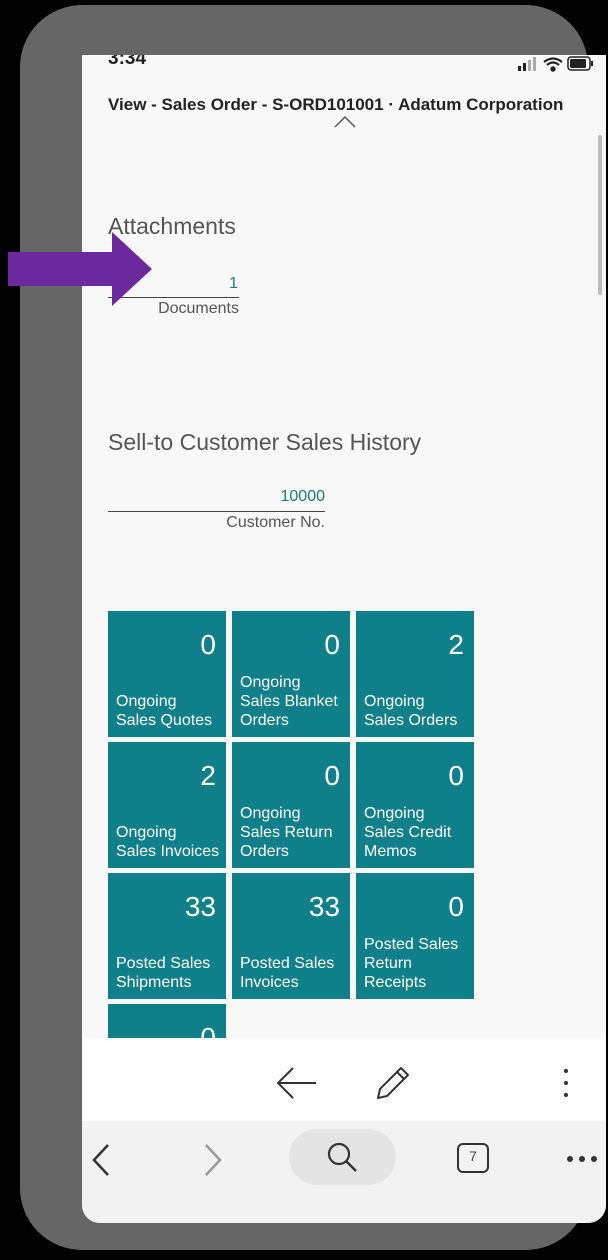 The width and height of the screenshot is (608, 1260). What do you see at coordinates (344, 66) in the screenshot?
I see `status-bar: 3:34` at bounding box center [344, 66].